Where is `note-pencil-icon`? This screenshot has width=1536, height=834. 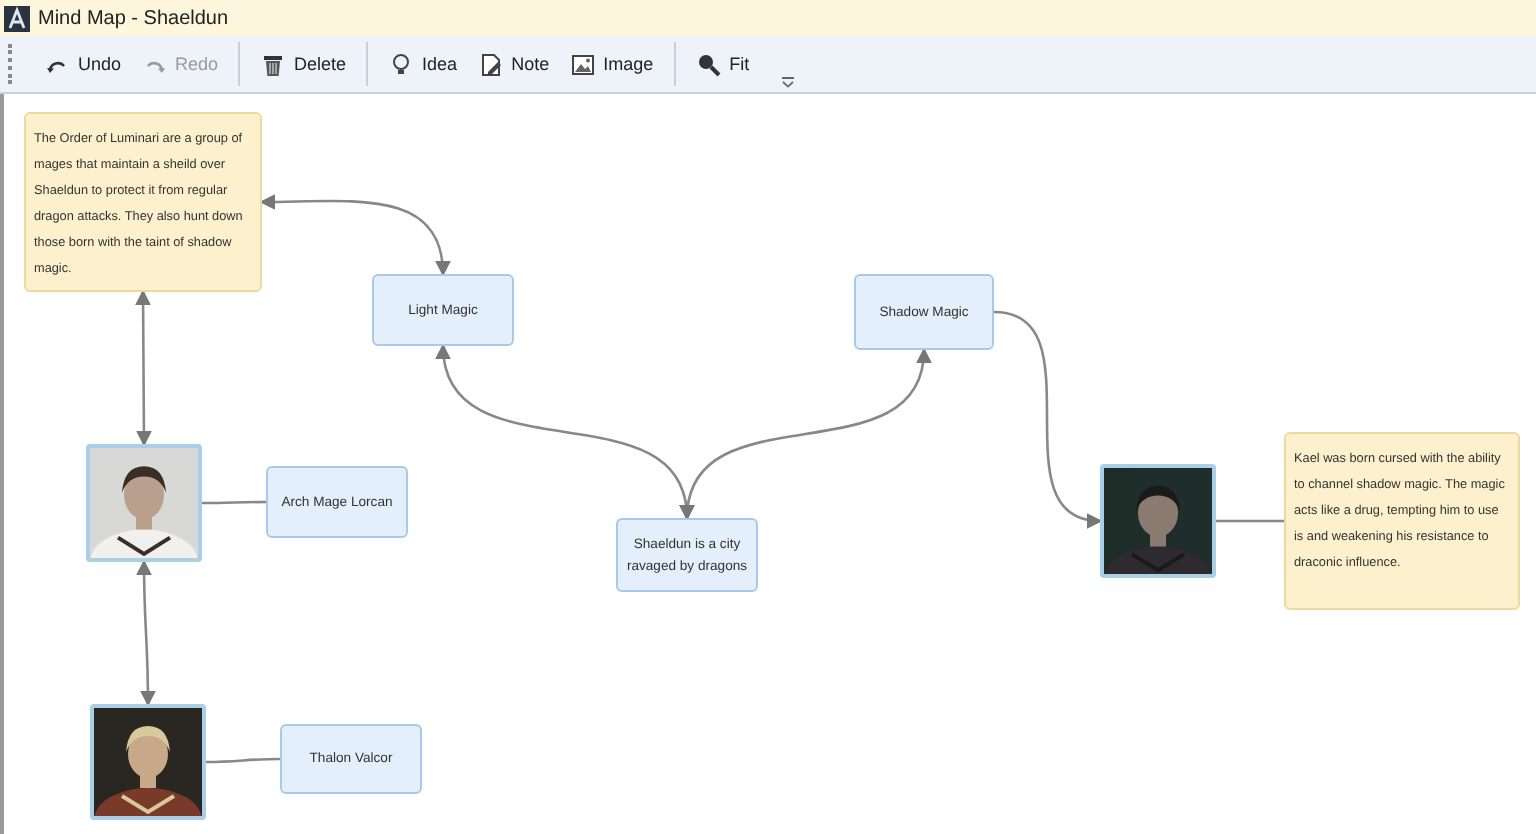
note-pencil-icon is located at coordinates (490, 64).